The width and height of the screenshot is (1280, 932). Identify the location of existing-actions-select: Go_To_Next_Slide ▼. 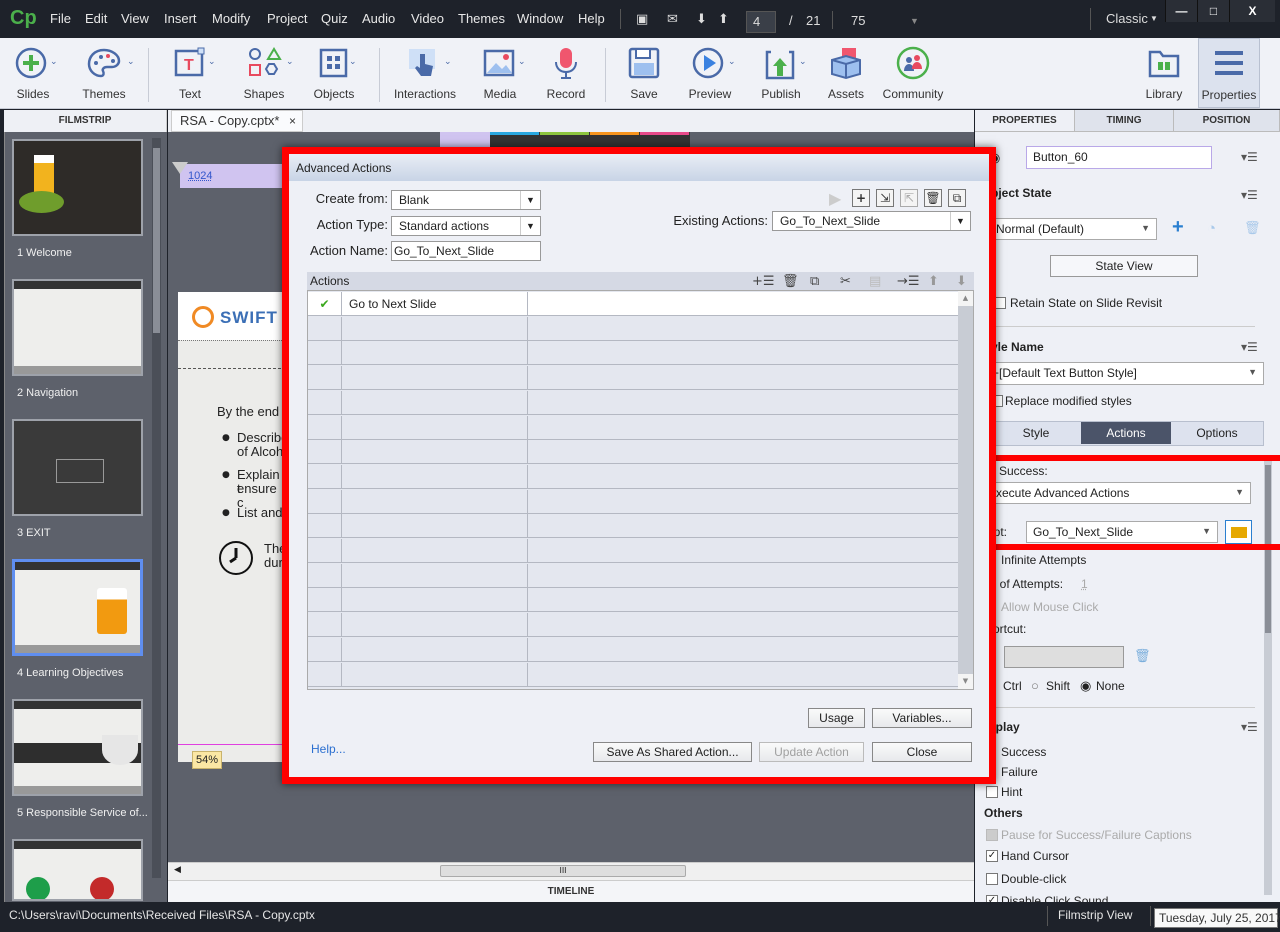
(871, 221).